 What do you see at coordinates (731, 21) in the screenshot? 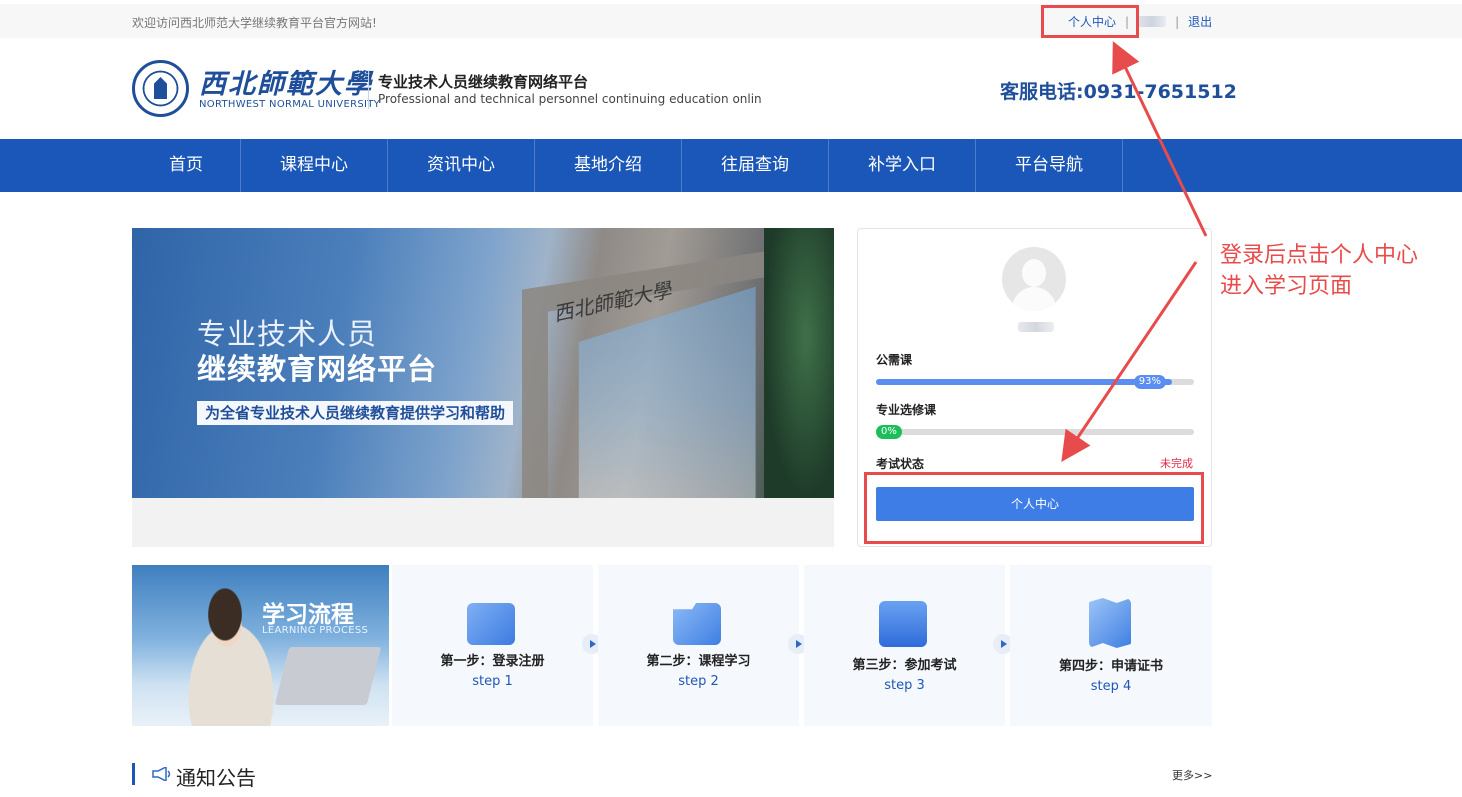
I see `top-bar: 欢迎访问西北师范大学继续教育平台官方网站! 个人中心 | | 退出` at bounding box center [731, 21].